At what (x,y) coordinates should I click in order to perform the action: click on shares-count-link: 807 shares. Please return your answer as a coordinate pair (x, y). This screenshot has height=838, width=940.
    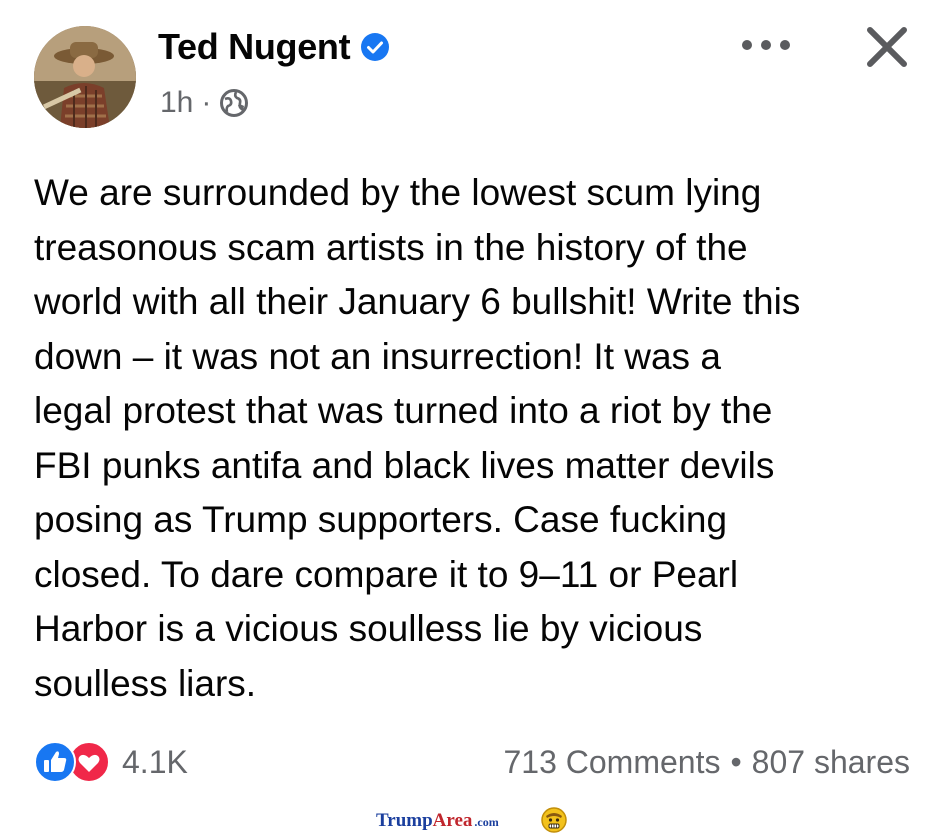
    Looking at the image, I should click on (831, 762).